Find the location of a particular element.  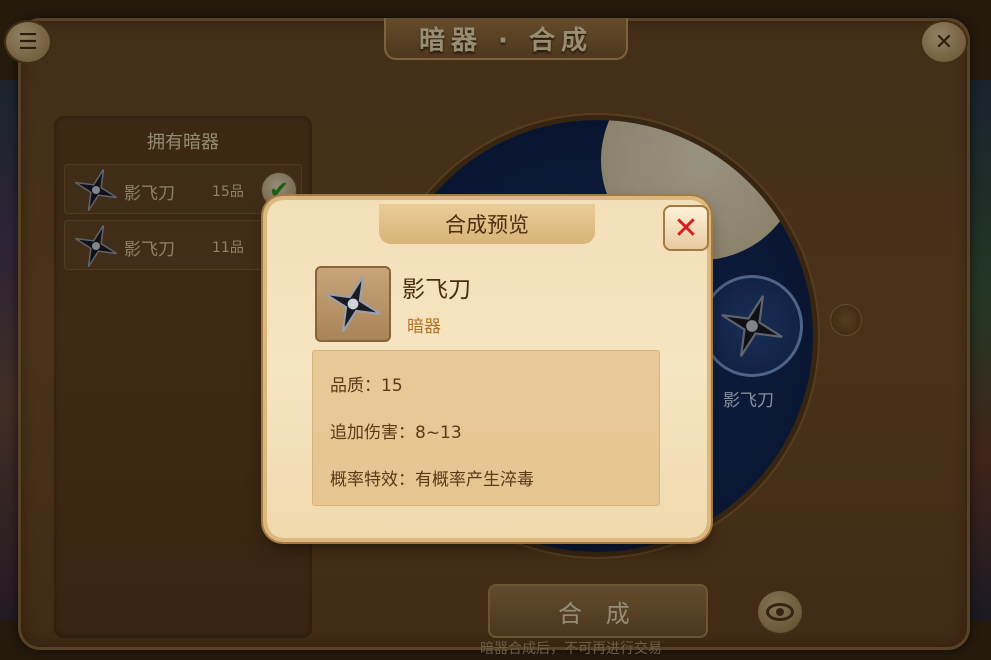

stat-value: 有概率产生淬毒 is located at coordinates (474, 480).